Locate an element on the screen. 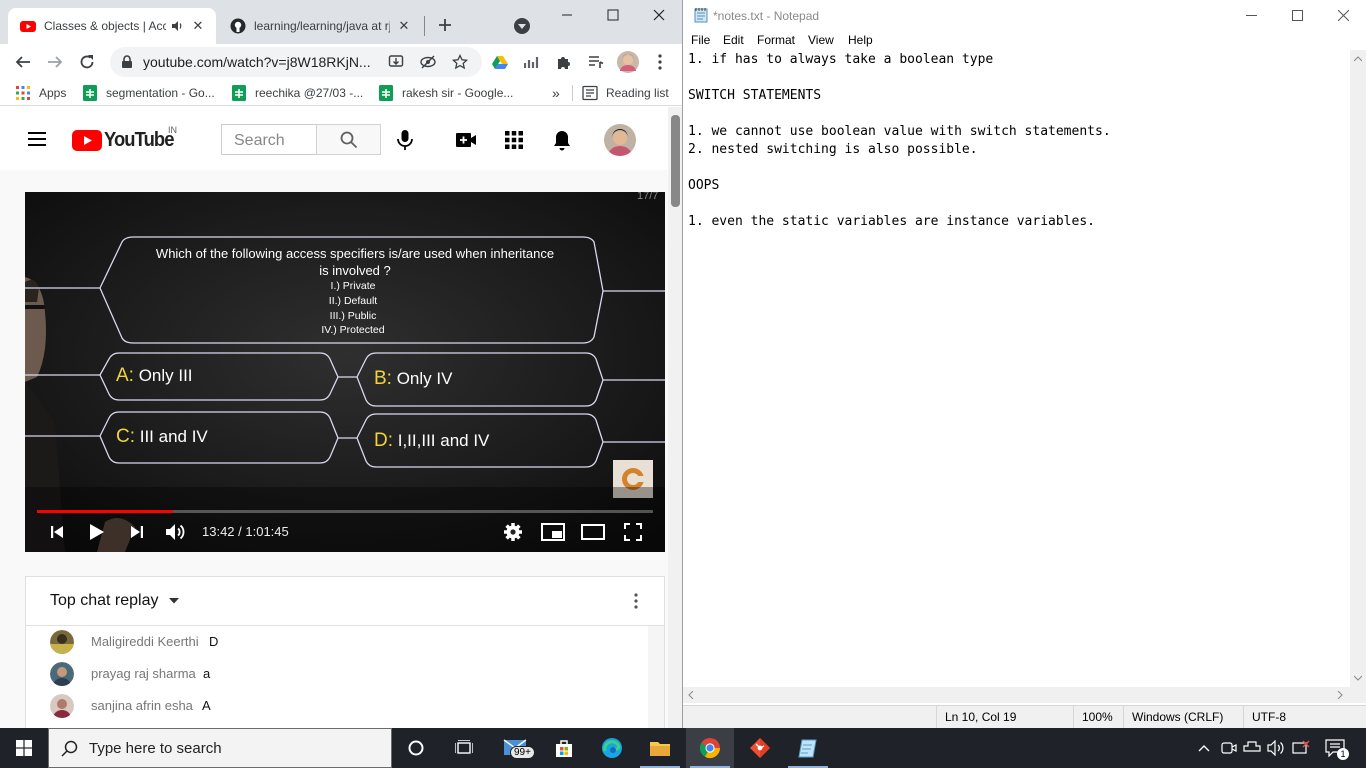 The height and width of the screenshot is (768, 1366). file-explorer-icon is located at coordinates (660, 748).